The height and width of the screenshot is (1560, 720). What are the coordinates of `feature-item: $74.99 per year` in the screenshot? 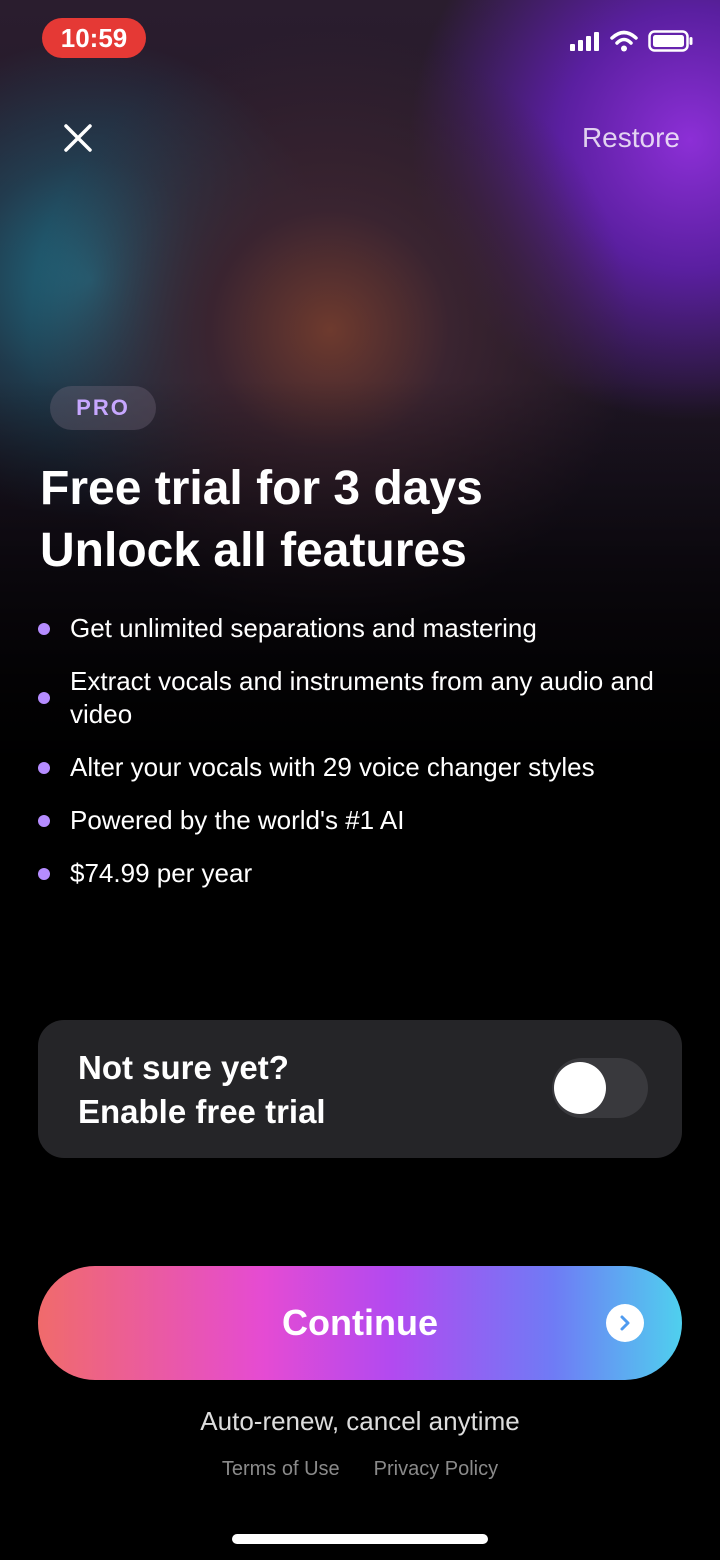 It's located at (356, 873).